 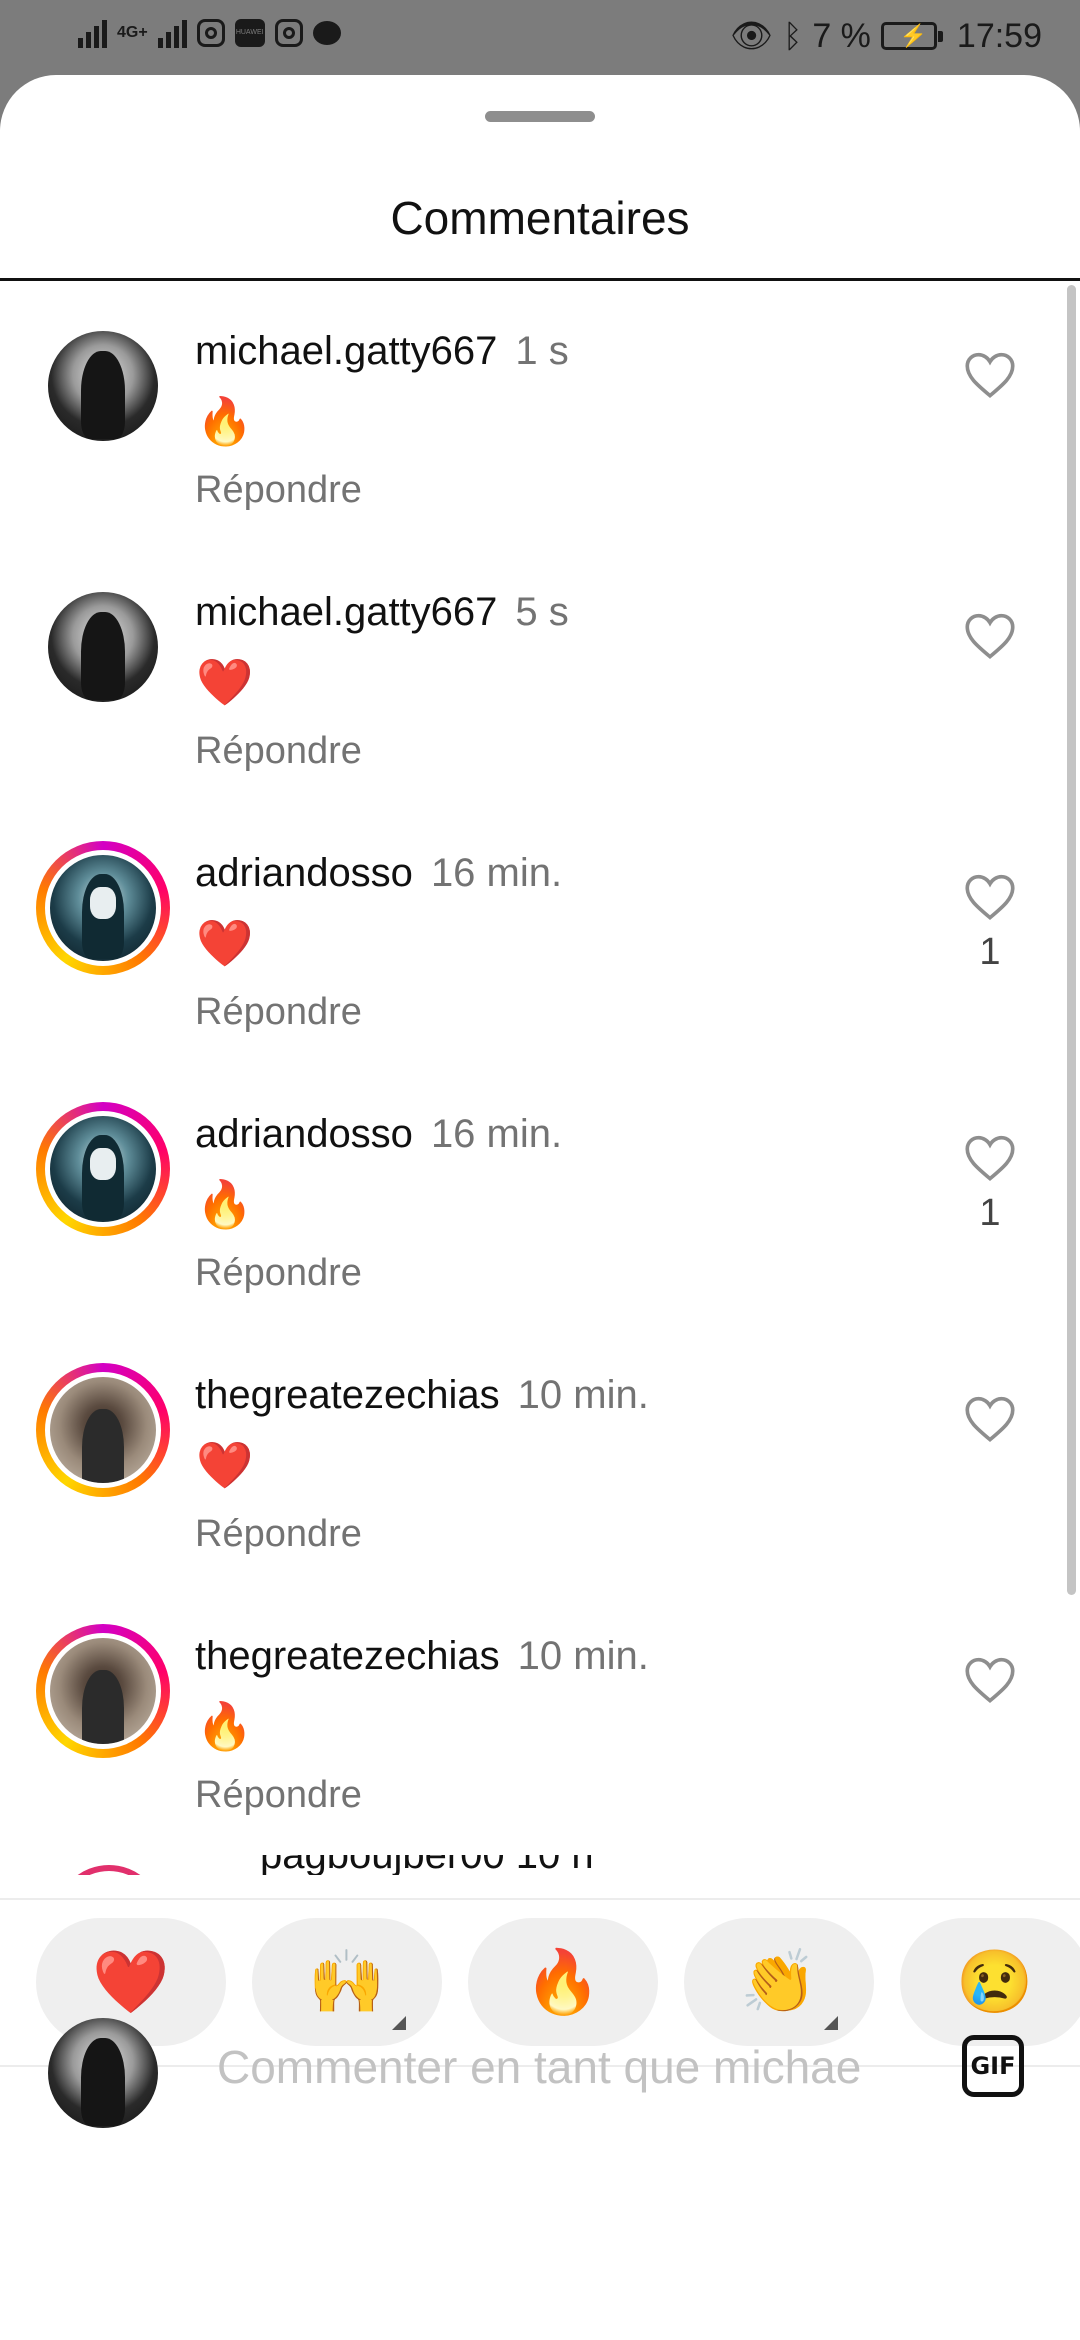 I want to click on partial-comment-item: pagboujber00 10 h, so click(x=540, y=1865).